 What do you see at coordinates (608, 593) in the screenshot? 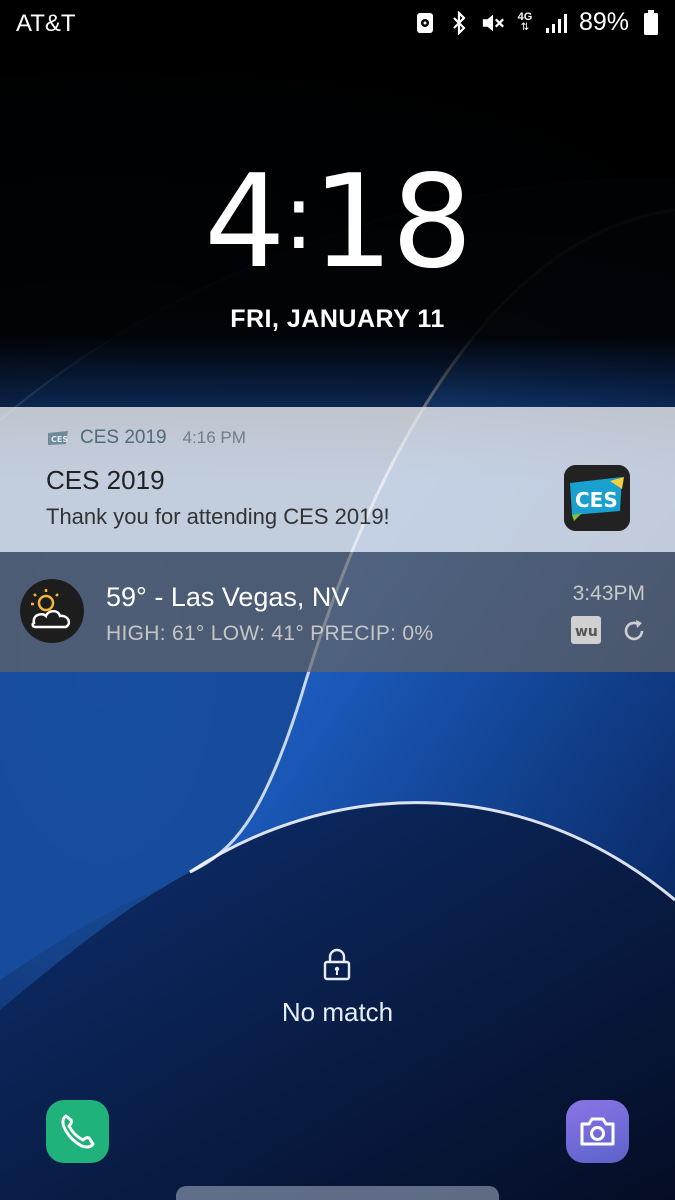
I see `weather-updated-time: 3:43PM` at bounding box center [608, 593].